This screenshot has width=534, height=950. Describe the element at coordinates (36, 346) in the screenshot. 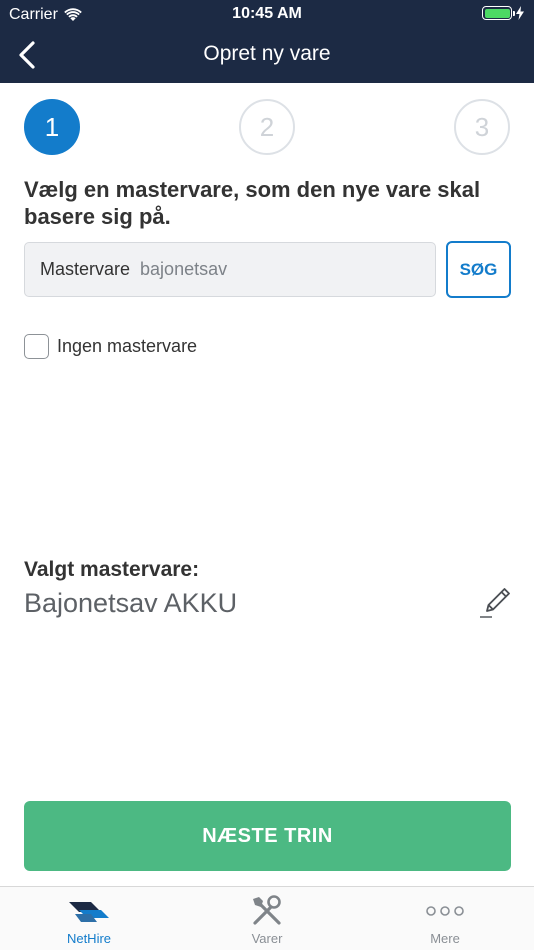

I see `no-master-checkbox` at that location.